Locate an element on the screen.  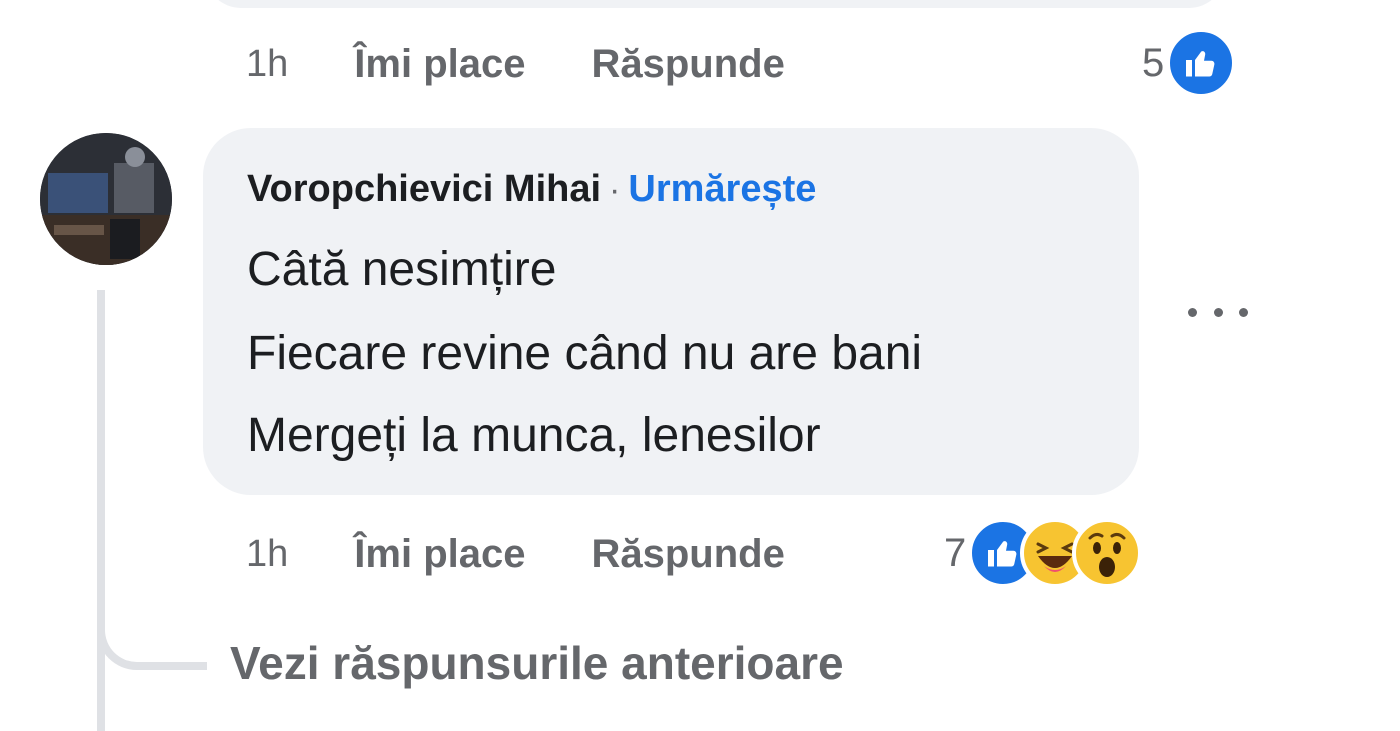
see-previous-replies-link: Vezi răspunsurile anterioare is located at coordinates (537, 663).